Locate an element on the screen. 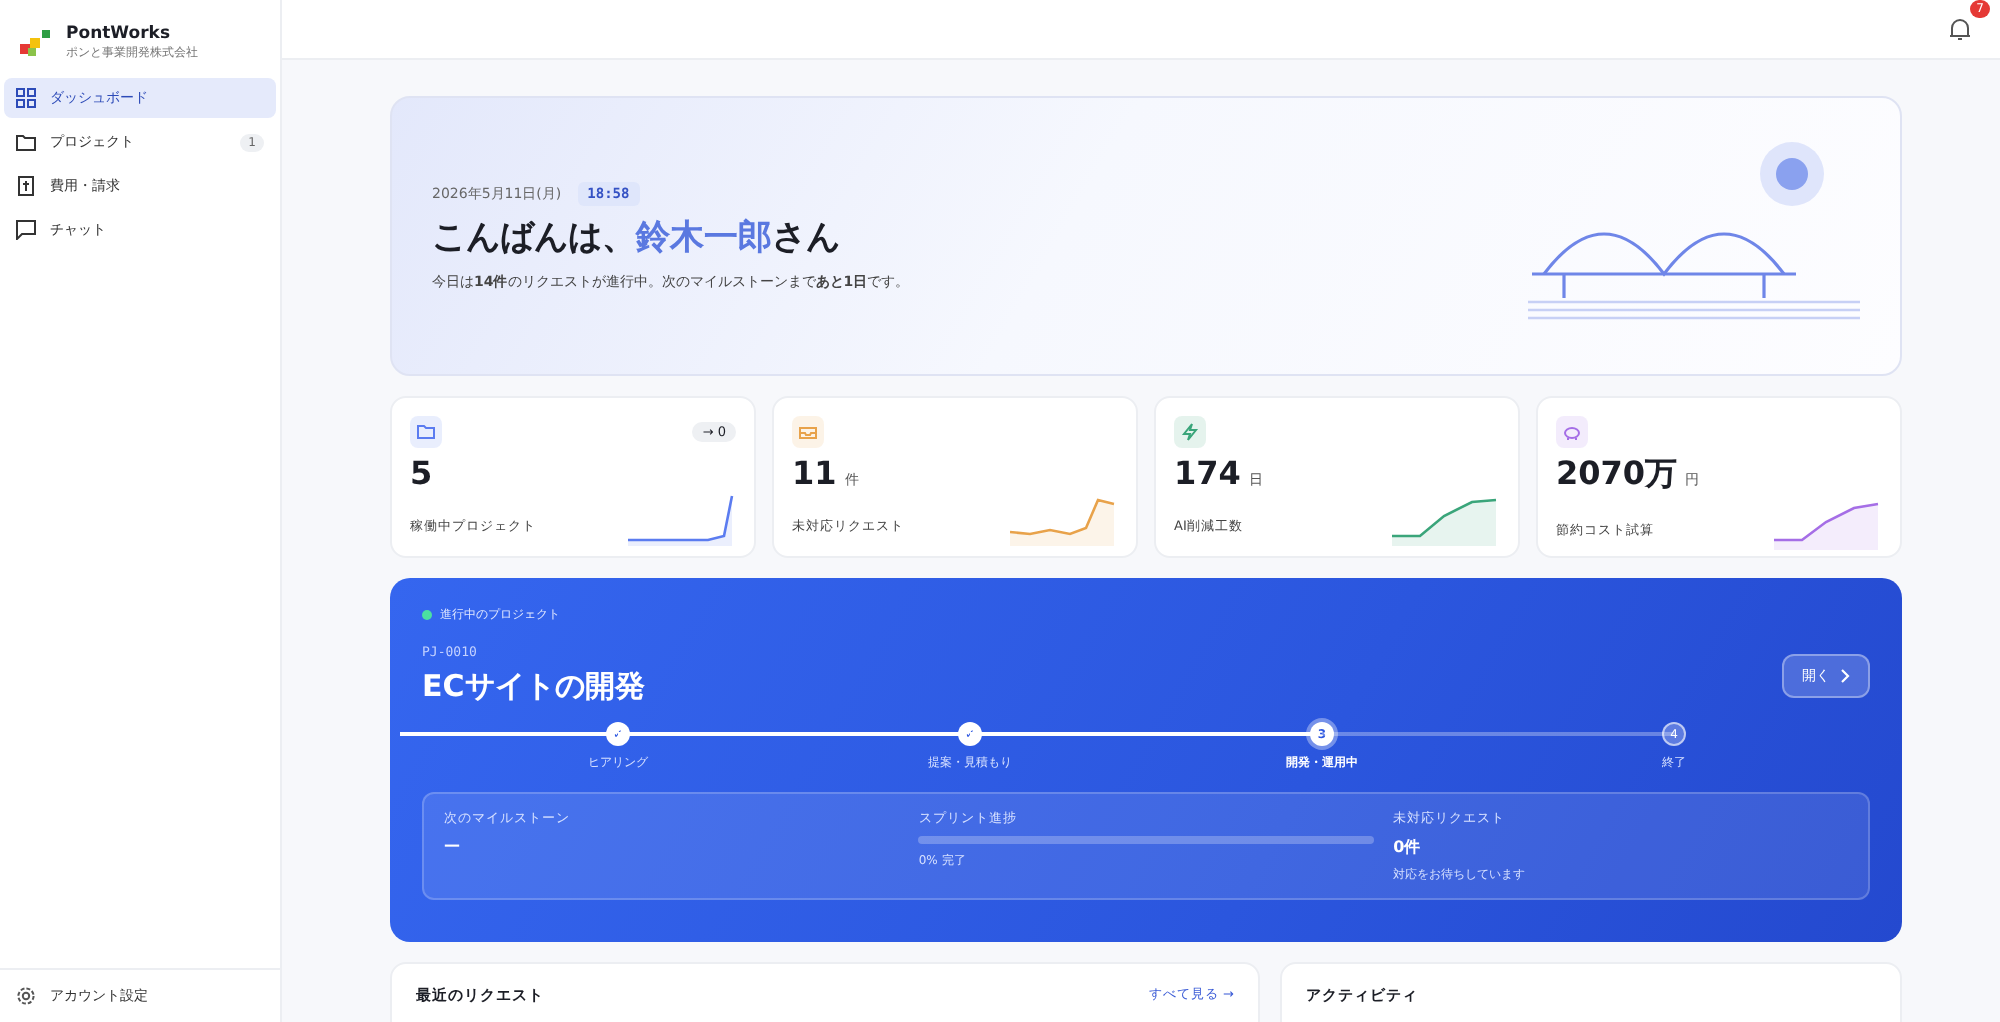 This screenshot has width=2000, height=1022. logo-icon is located at coordinates (36, 43).